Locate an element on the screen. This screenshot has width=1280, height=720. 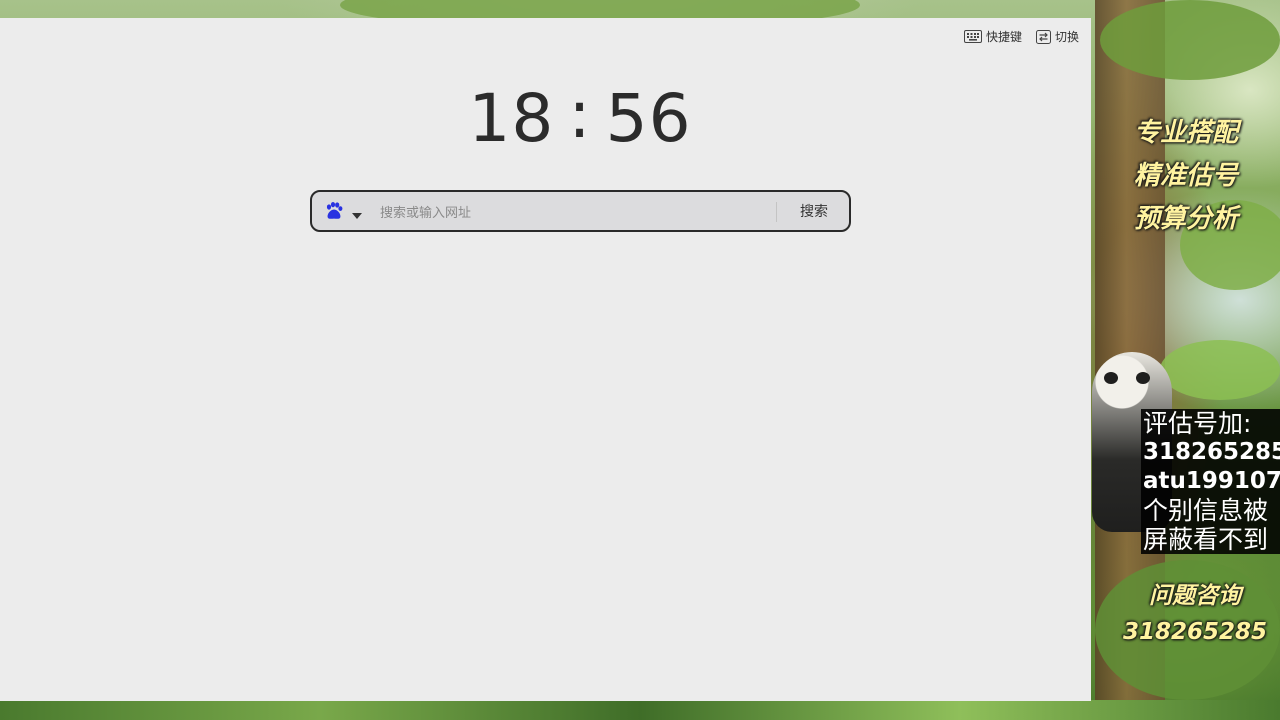
chevron-down-icon is located at coordinates (357, 213).